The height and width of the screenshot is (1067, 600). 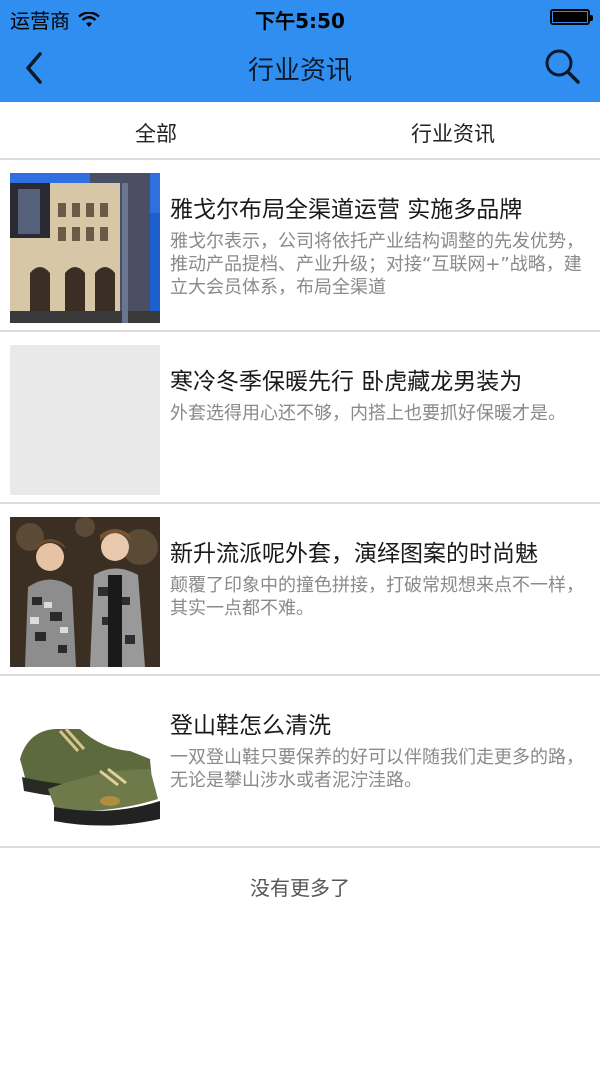 I want to click on battery-icon, so click(x=571, y=17).